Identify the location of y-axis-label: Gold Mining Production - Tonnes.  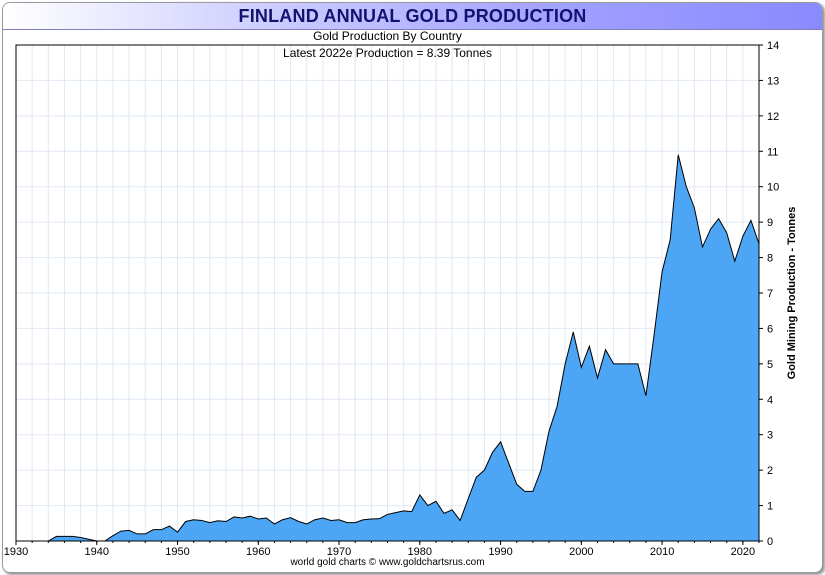
(792, 293).